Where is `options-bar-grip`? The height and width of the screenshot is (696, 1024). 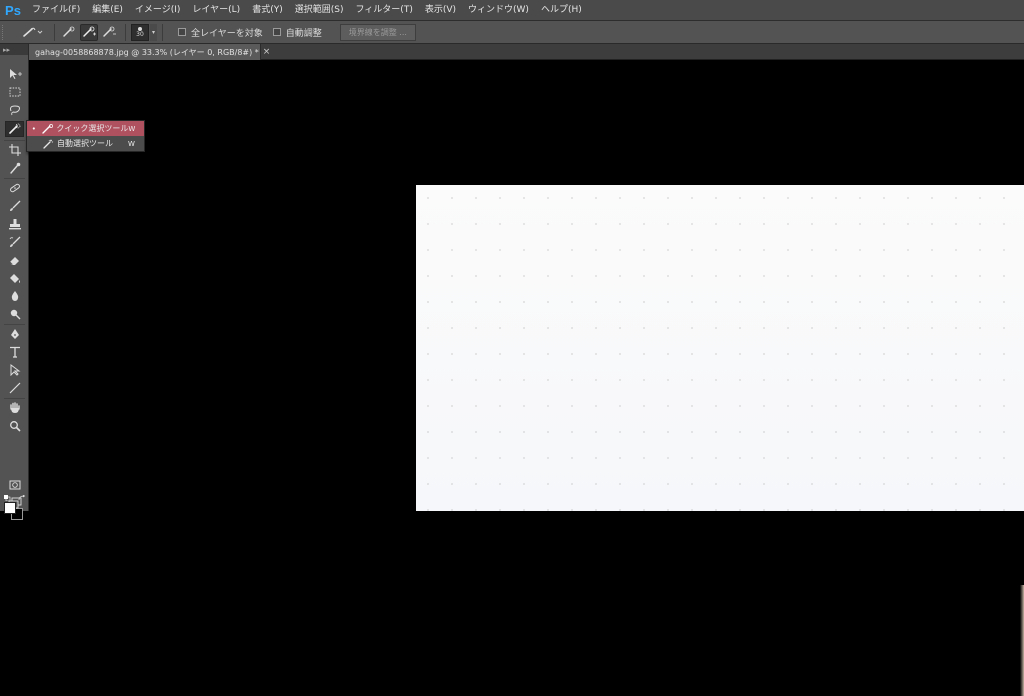 options-bar-grip is located at coordinates (5, 32).